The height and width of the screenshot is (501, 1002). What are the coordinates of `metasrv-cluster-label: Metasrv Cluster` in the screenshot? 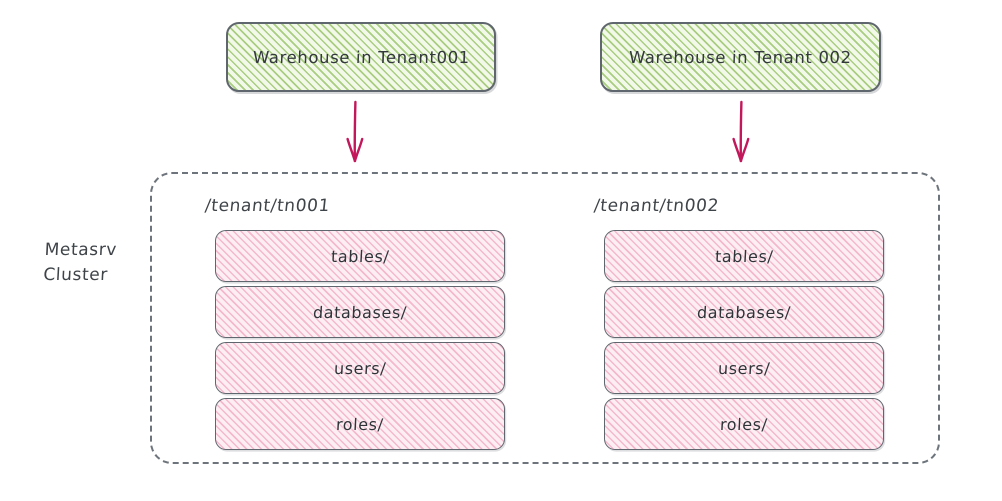 It's located at (80, 262).